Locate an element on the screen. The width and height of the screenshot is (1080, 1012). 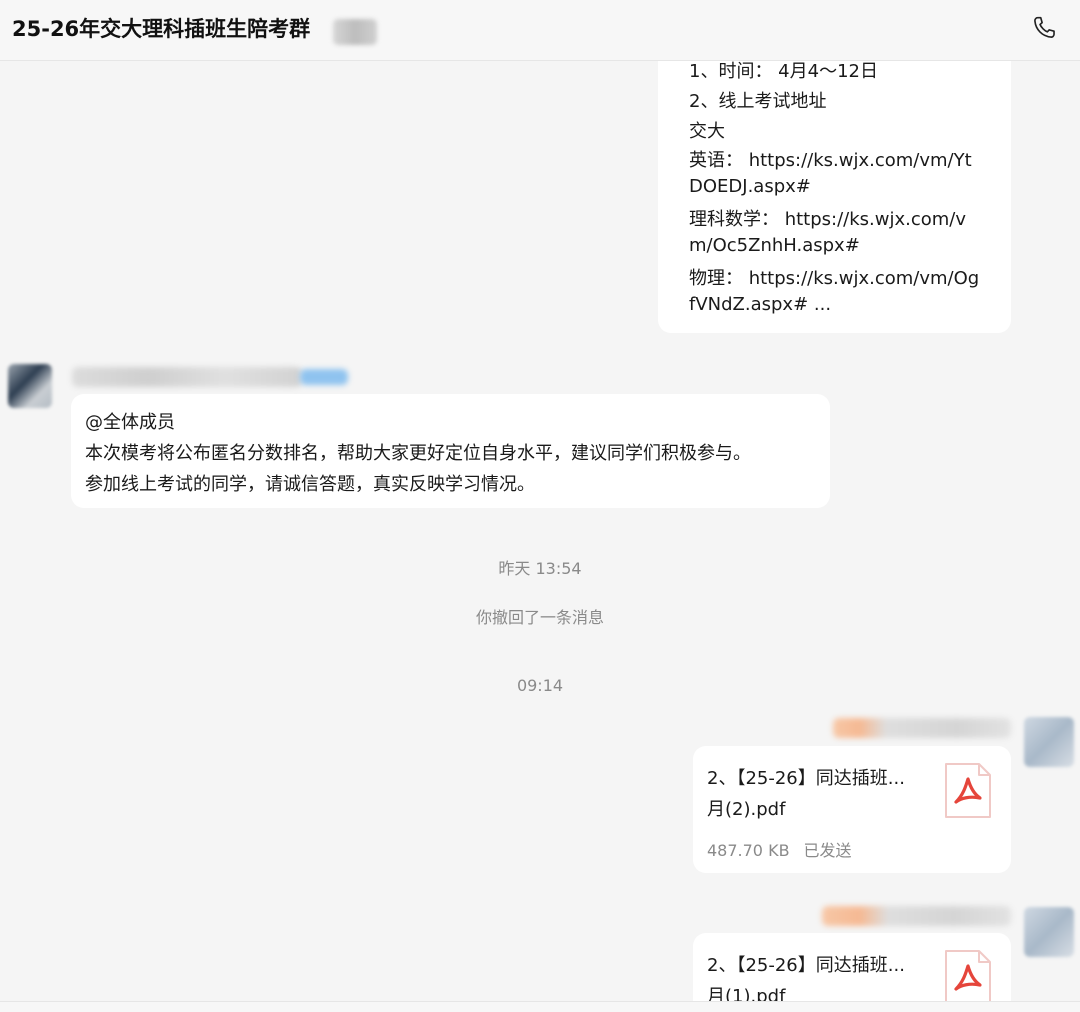
message-line: 参加线上考试的同学，请诚信答题，真实反映学习情况。 is located at coordinates (310, 484).